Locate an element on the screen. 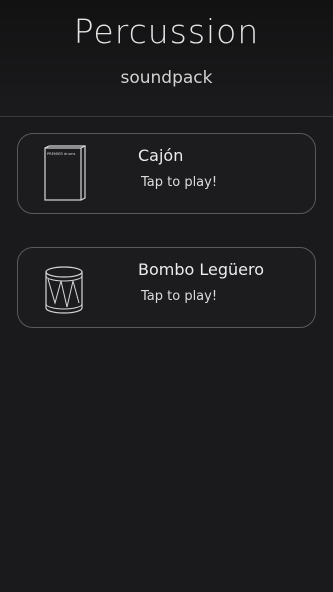 The image size is (333, 592). instrument-card-bombo: Bombo Legüero Tap to play! is located at coordinates (166, 287).